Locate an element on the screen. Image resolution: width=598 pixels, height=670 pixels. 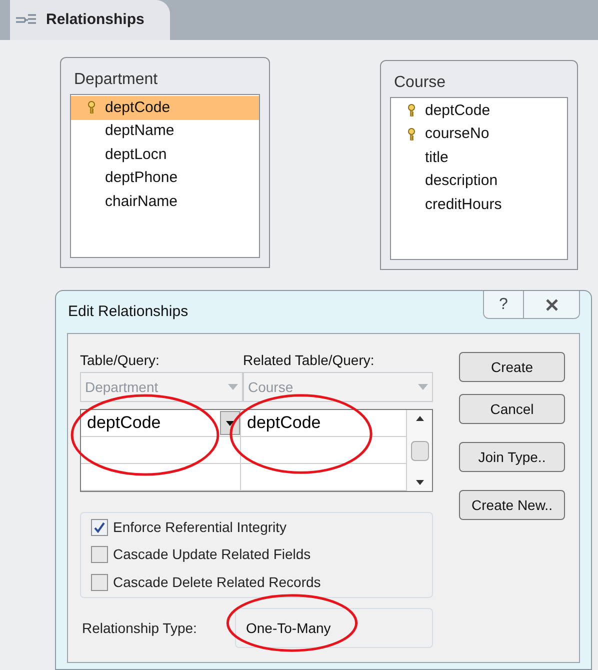
field-list-item: description is located at coordinates (479, 181).